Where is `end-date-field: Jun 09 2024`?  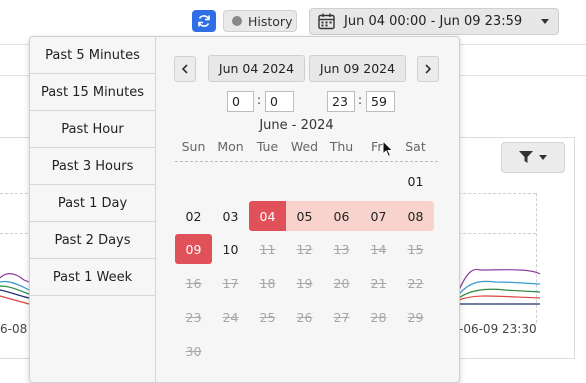
end-date-field: Jun 09 2024 is located at coordinates (357, 68).